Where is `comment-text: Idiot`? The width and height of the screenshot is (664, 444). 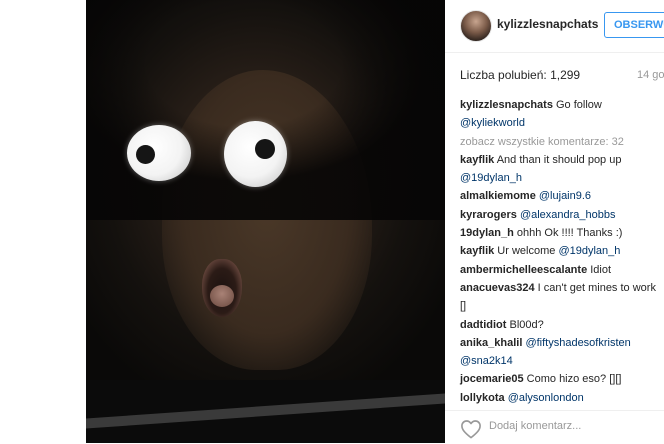
comment-text: Idiot is located at coordinates (599, 269).